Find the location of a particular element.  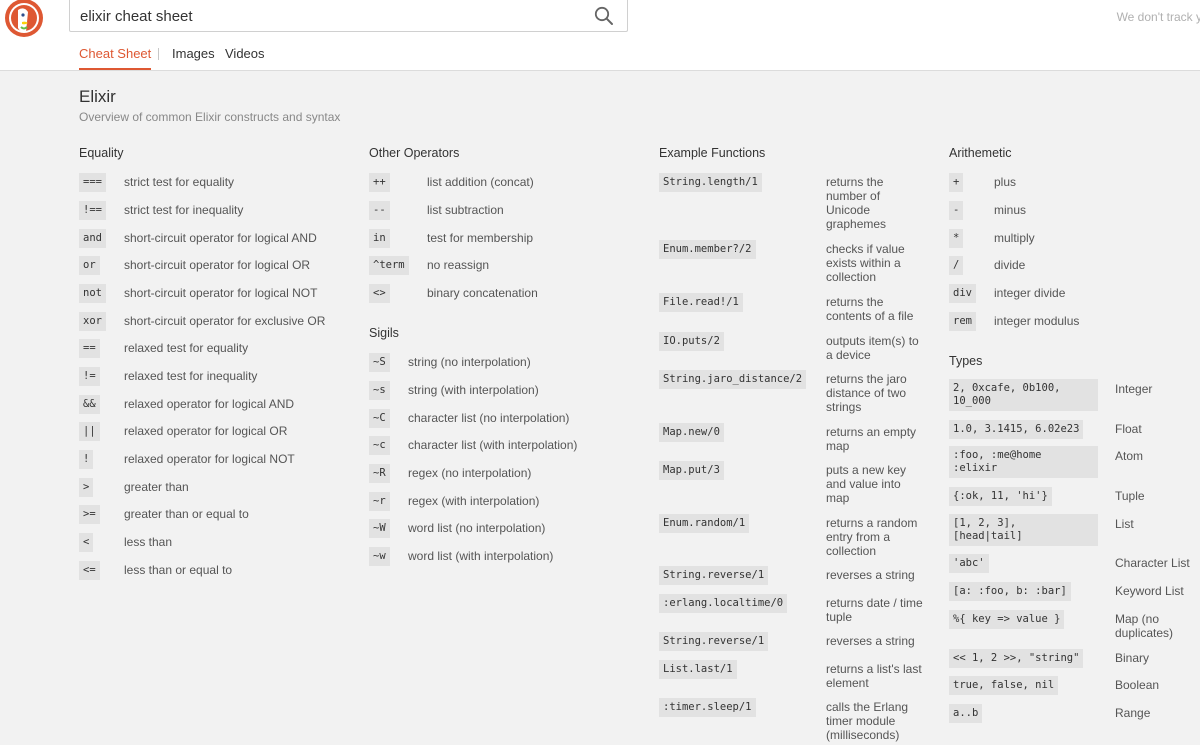

description: string (with interpolation) is located at coordinates (473, 390).